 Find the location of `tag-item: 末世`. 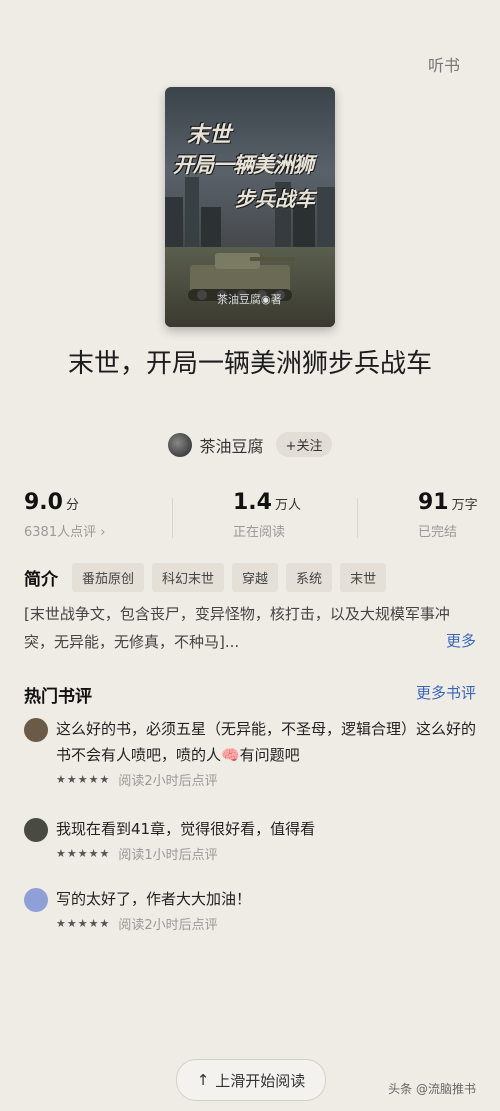

tag-item: 末世 is located at coordinates (363, 577).